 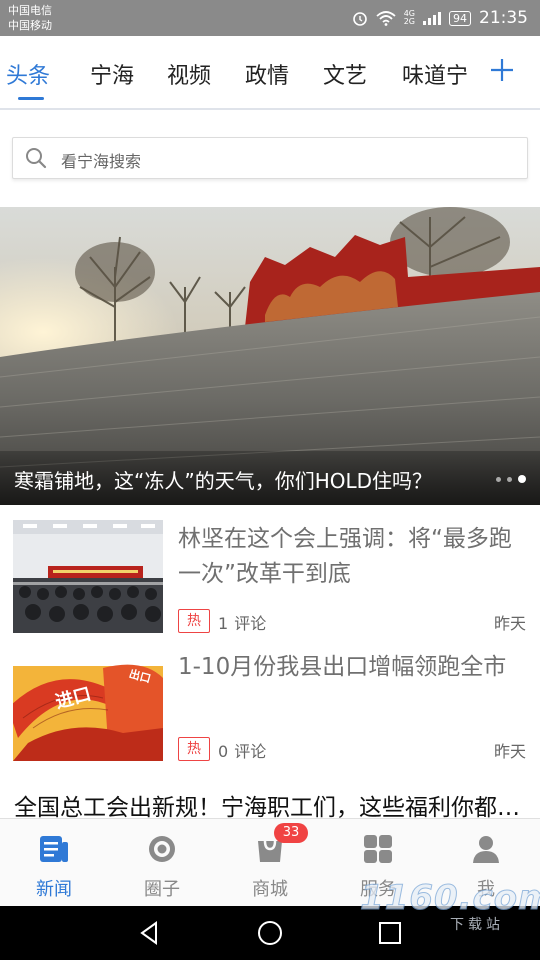 I want to click on news-item: 林坚在这个会上强调：将“最多跑一次”改革干到底 热 1 评论 昨天, so click(x=270, y=579).